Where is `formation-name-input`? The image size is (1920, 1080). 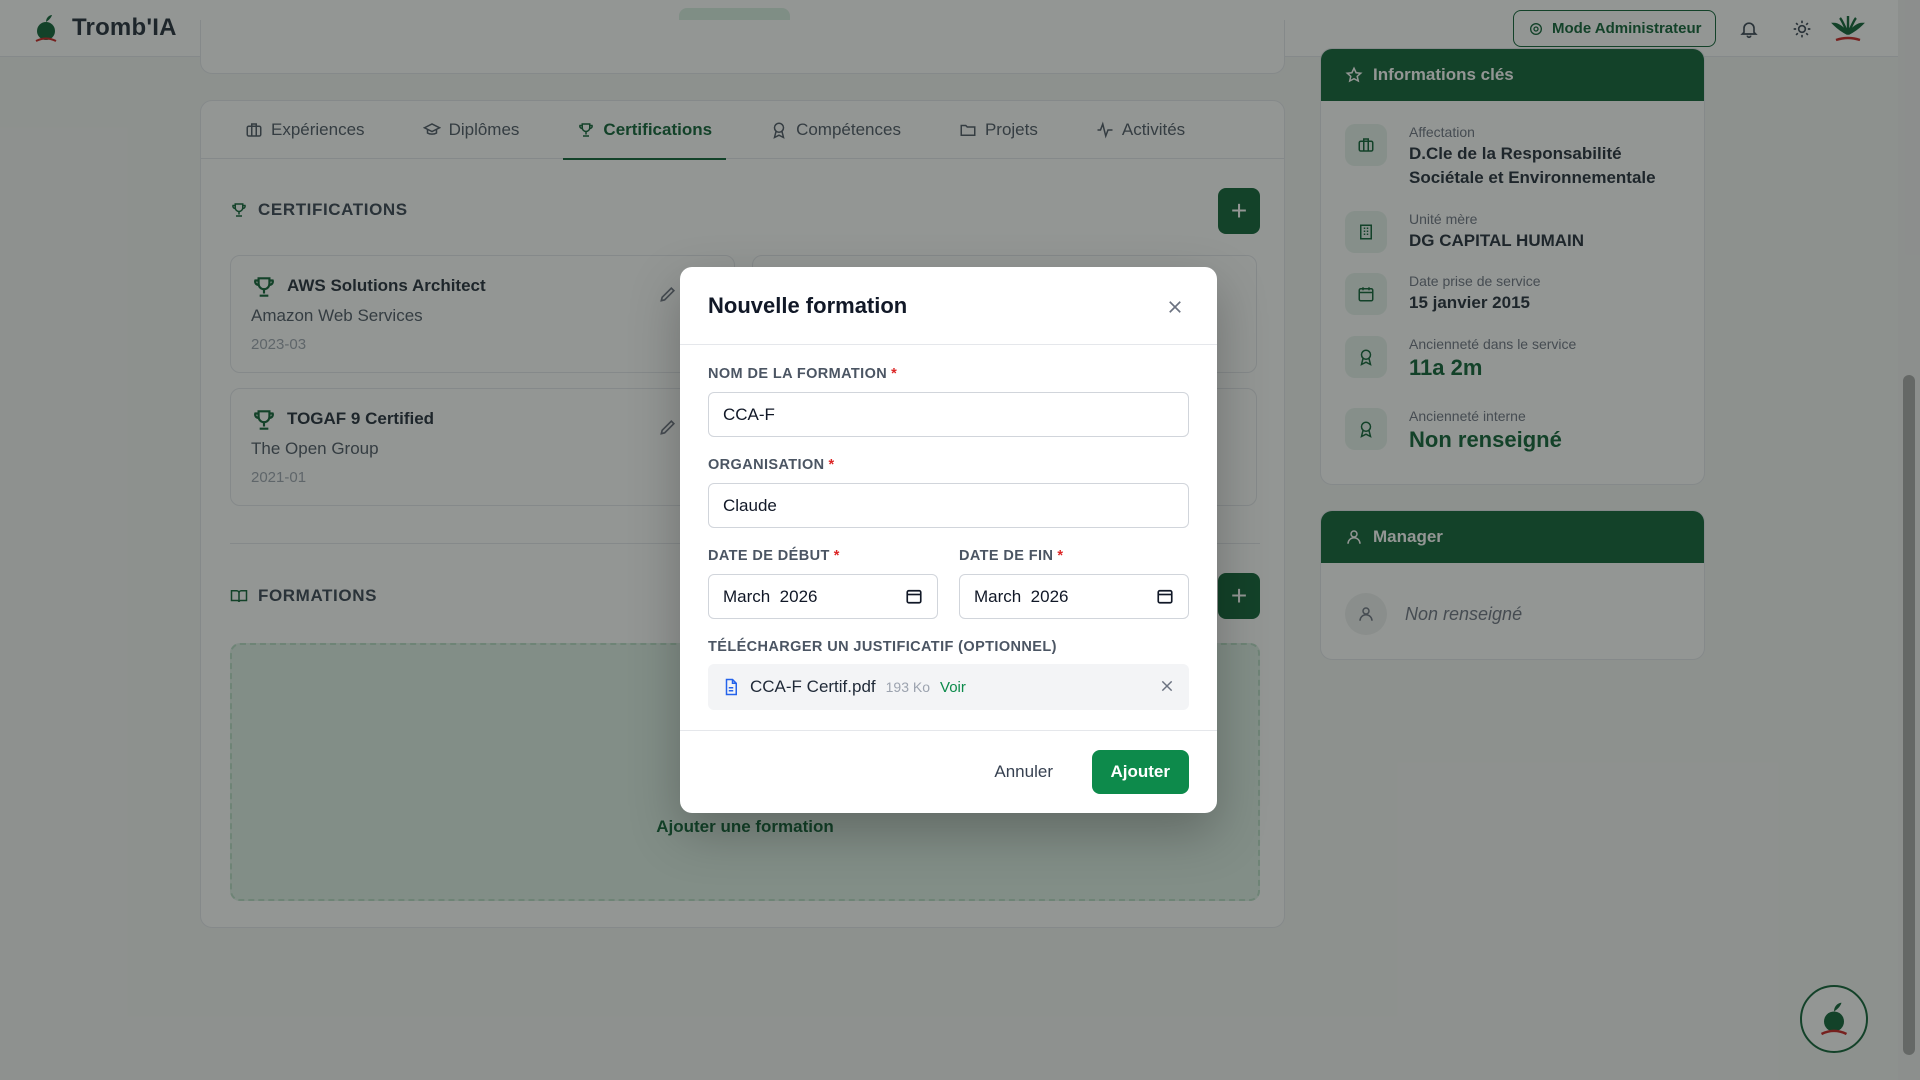
formation-name-input is located at coordinates (948, 414).